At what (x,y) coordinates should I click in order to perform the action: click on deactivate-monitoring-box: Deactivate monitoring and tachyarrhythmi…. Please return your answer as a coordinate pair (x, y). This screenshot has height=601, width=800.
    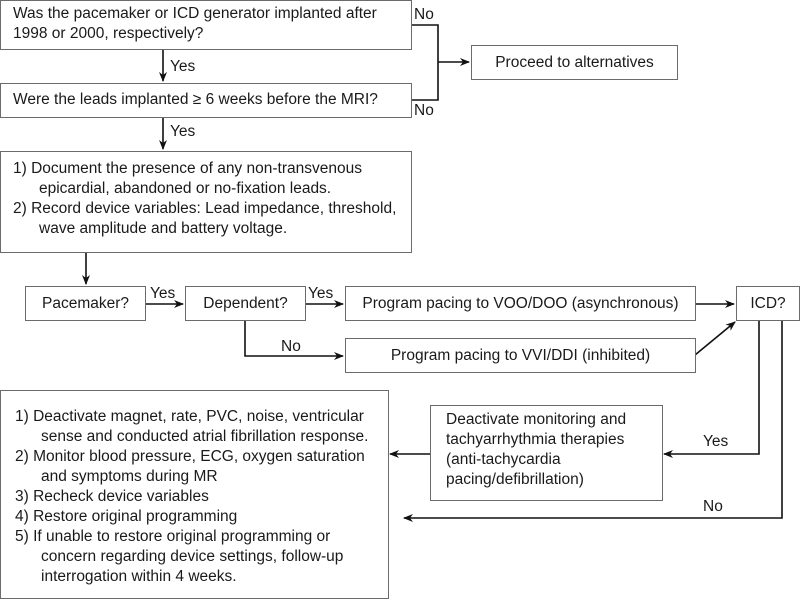
    Looking at the image, I should click on (546, 453).